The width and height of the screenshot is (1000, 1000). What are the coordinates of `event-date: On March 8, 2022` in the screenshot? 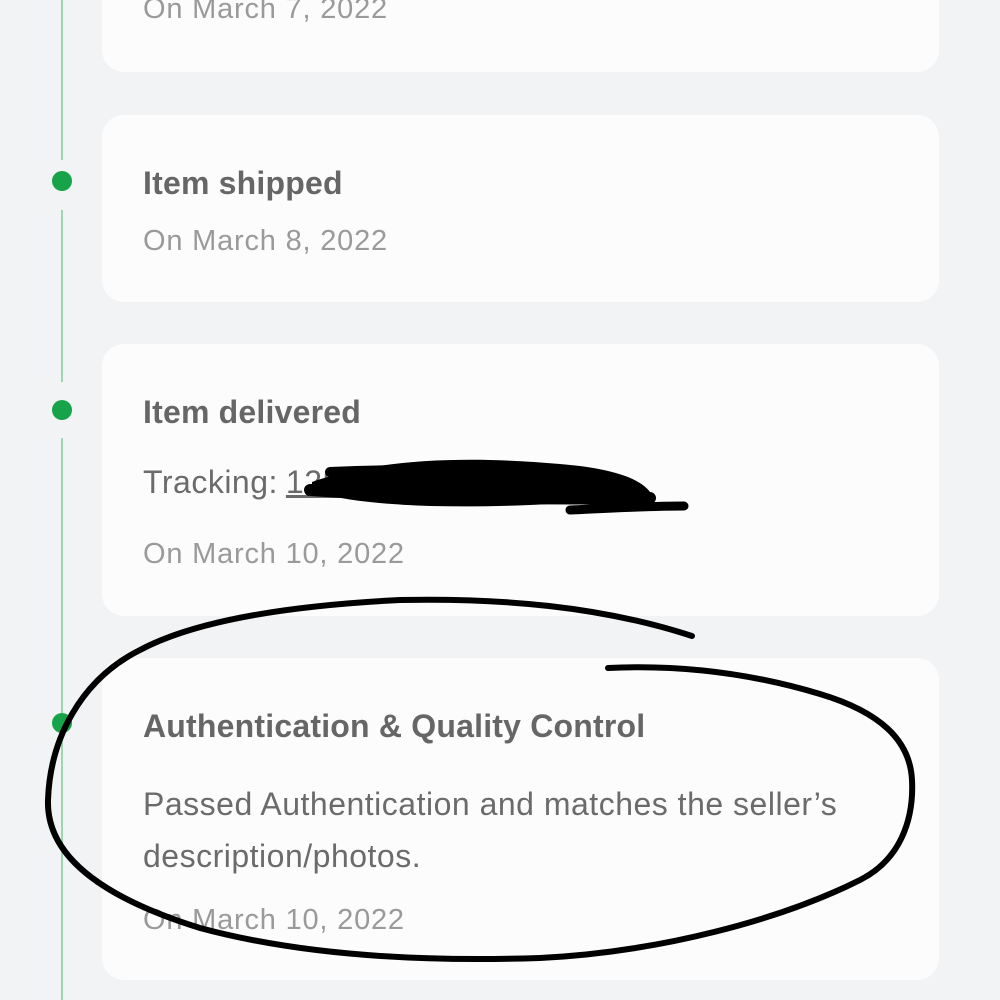 It's located at (265, 241).